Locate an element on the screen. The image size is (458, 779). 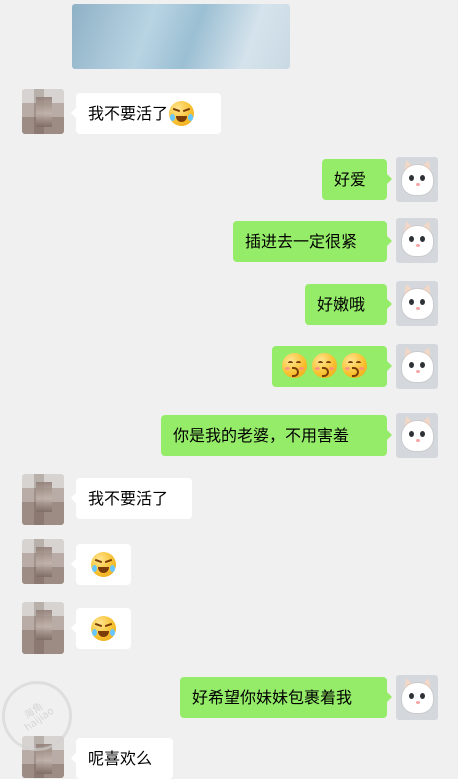
shared-image-preview is located at coordinates (181, 36).